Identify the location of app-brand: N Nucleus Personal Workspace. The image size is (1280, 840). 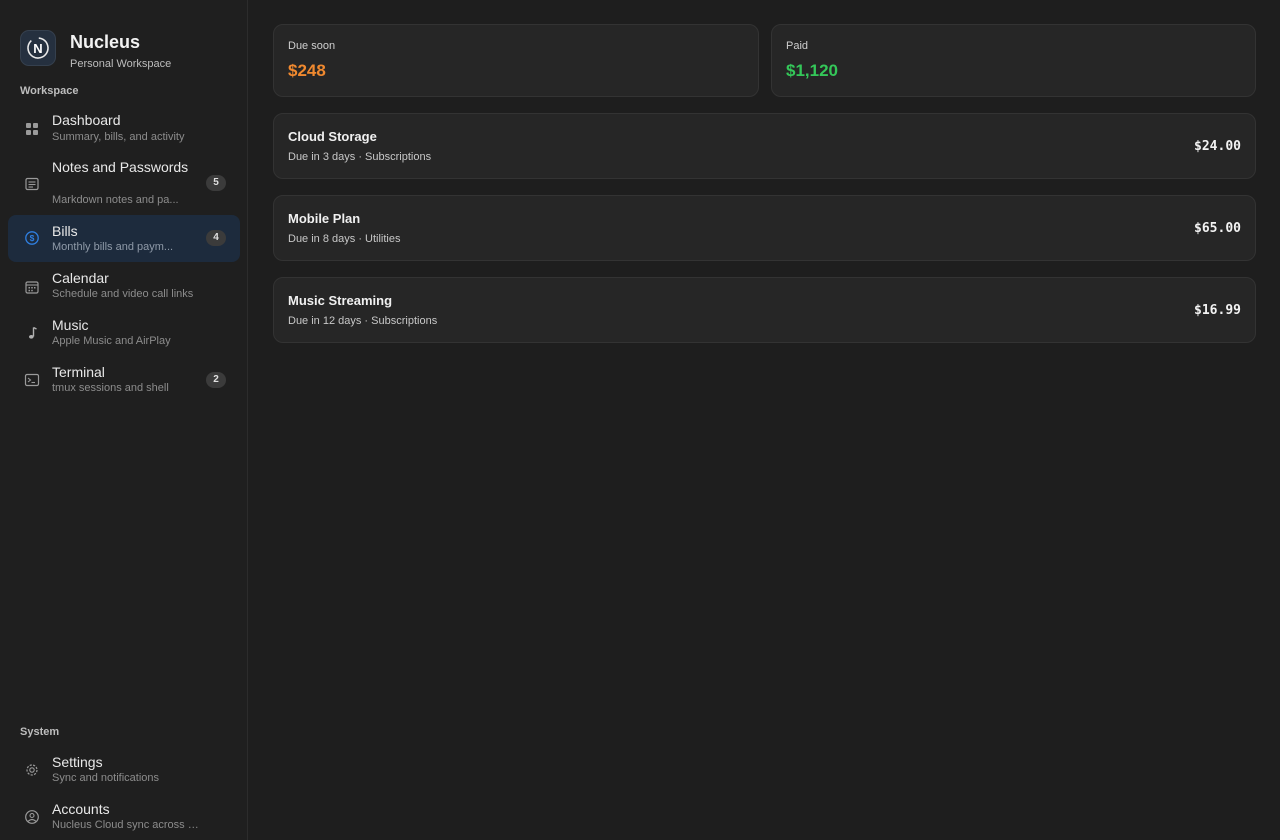
(130, 52).